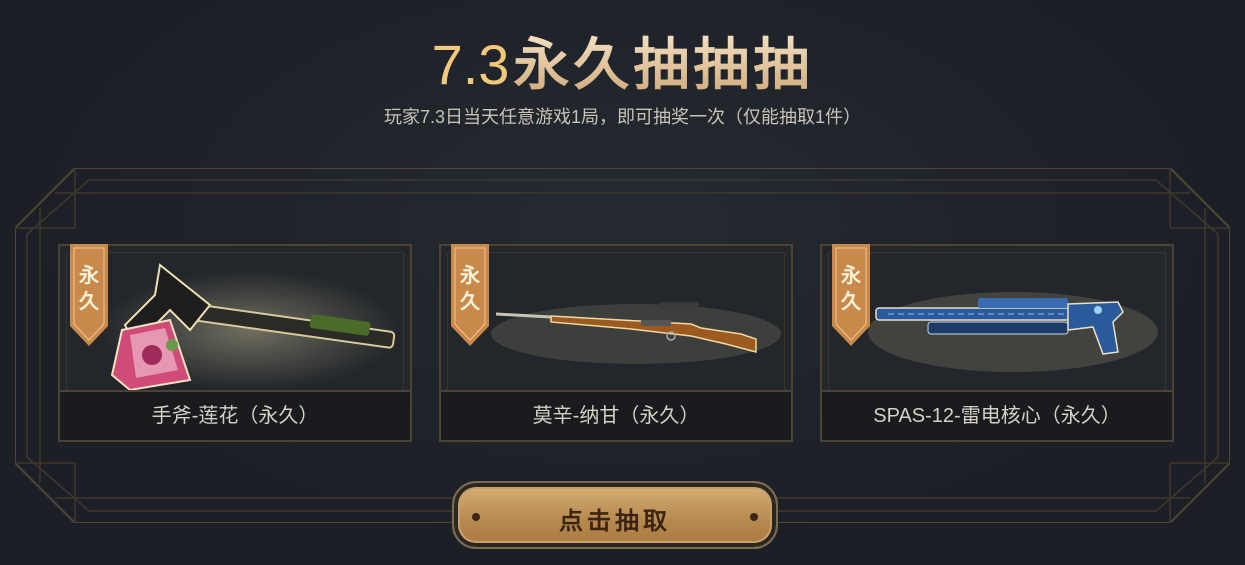  What do you see at coordinates (235, 416) in the screenshot?
I see `prize-name-1: 手斧-莲花（永久）` at bounding box center [235, 416].